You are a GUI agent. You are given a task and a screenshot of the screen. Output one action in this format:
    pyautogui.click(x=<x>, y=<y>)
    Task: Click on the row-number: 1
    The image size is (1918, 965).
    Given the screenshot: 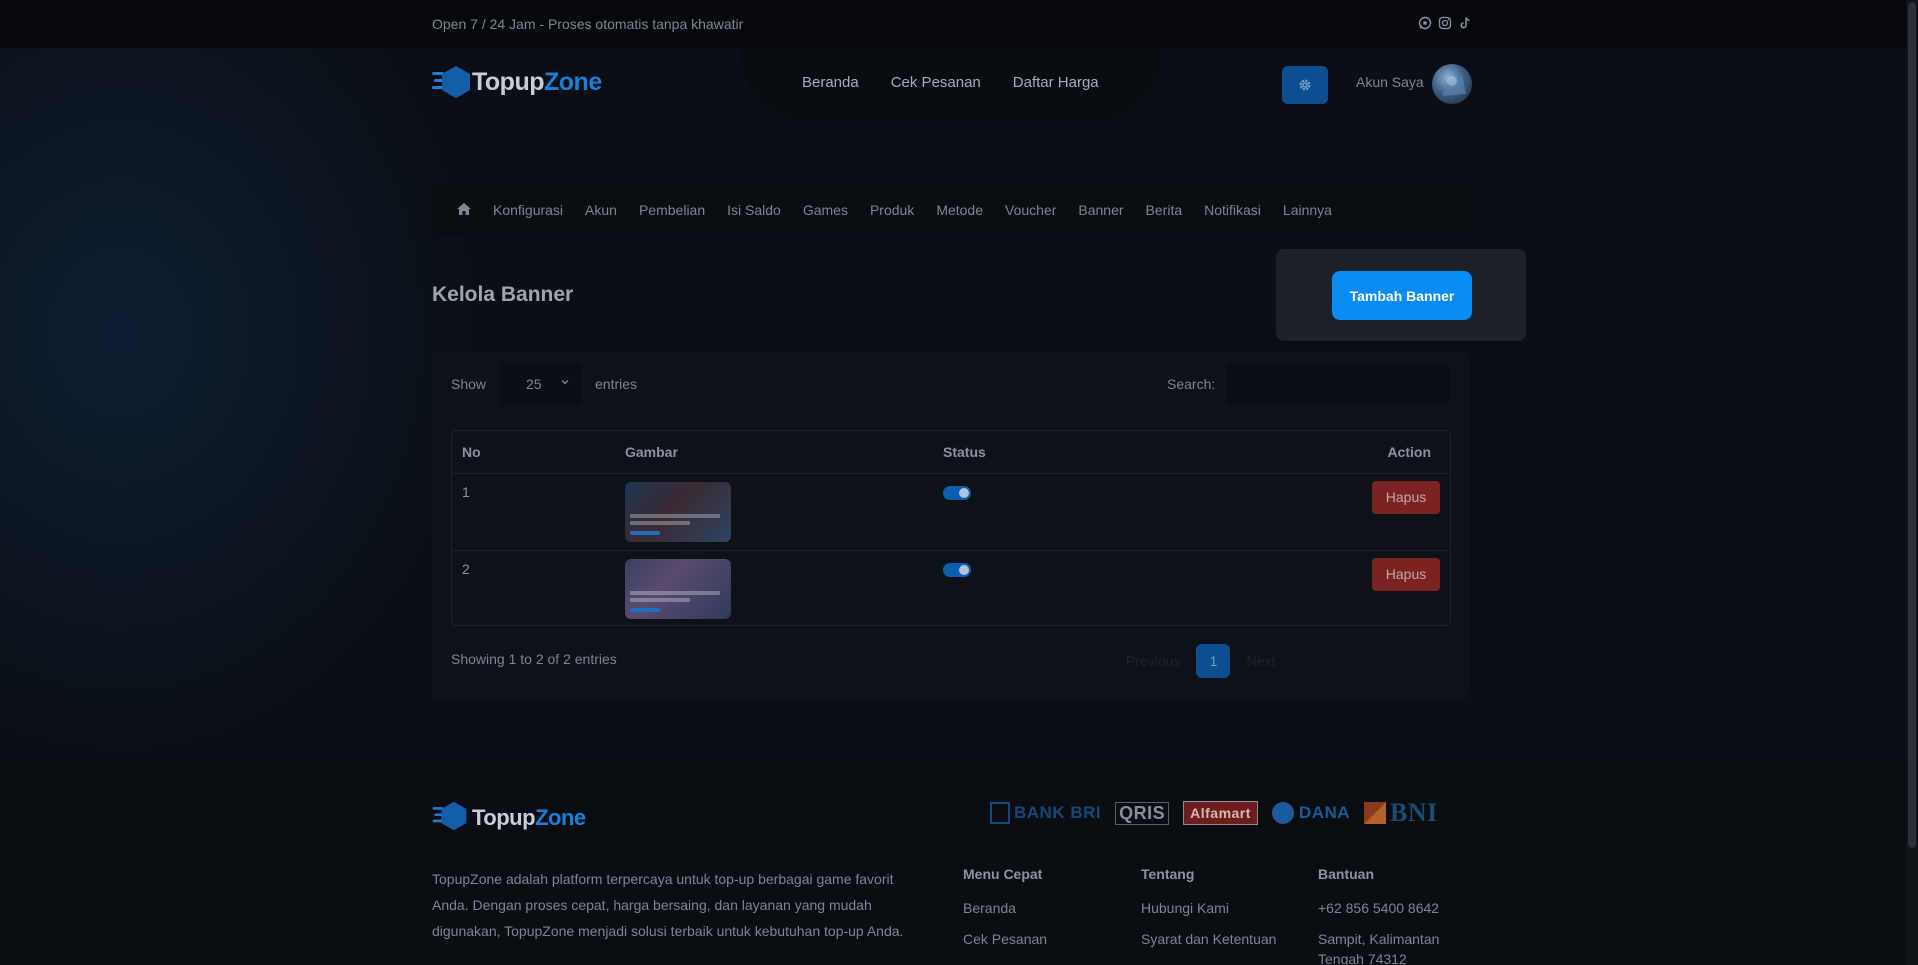 What is the action you would take?
    pyautogui.click(x=533, y=512)
    